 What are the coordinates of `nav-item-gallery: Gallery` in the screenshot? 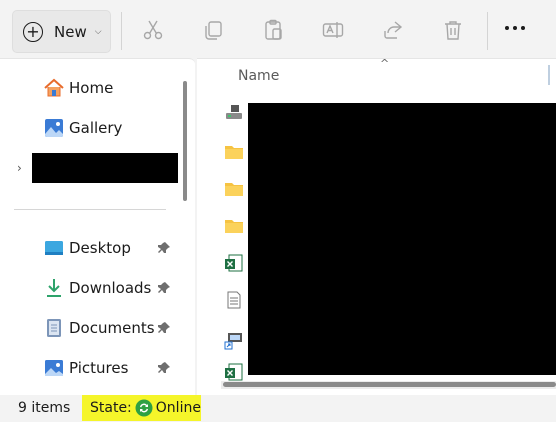 It's located at (89, 128).